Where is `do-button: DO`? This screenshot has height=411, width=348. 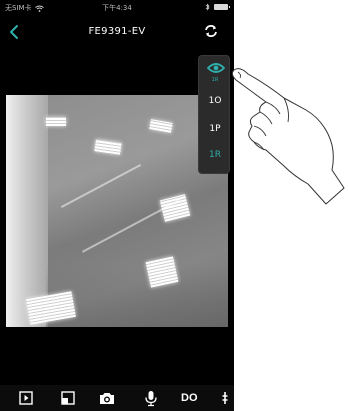
do-button: DO is located at coordinates (189, 398).